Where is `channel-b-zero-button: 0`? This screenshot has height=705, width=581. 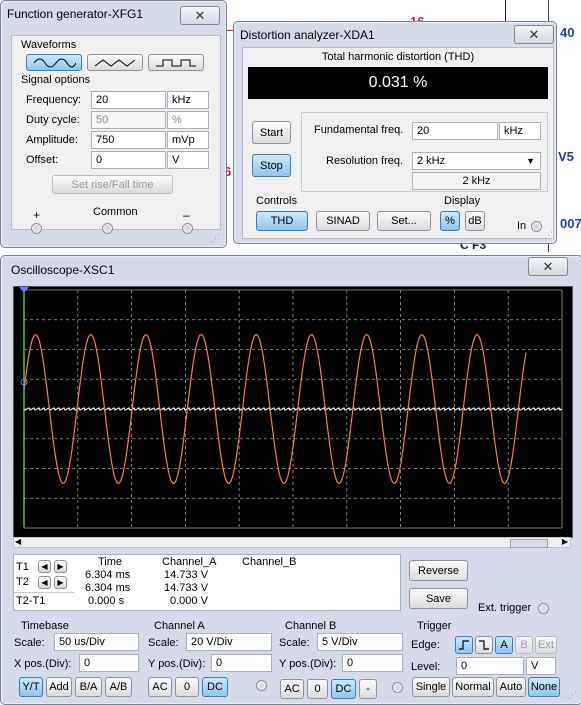
channel-b-zero-button: 0 is located at coordinates (317, 689).